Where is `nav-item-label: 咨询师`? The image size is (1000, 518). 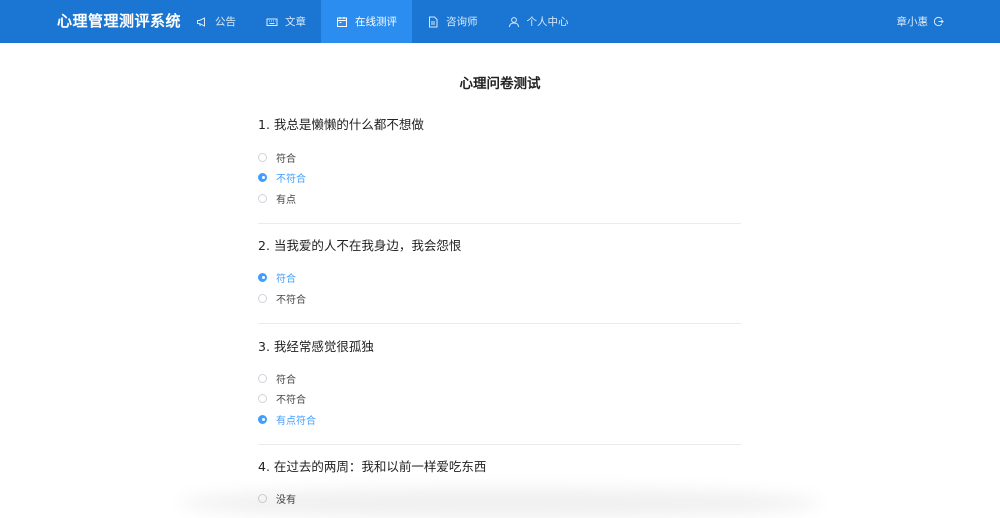 nav-item-label: 咨询师 is located at coordinates (462, 22).